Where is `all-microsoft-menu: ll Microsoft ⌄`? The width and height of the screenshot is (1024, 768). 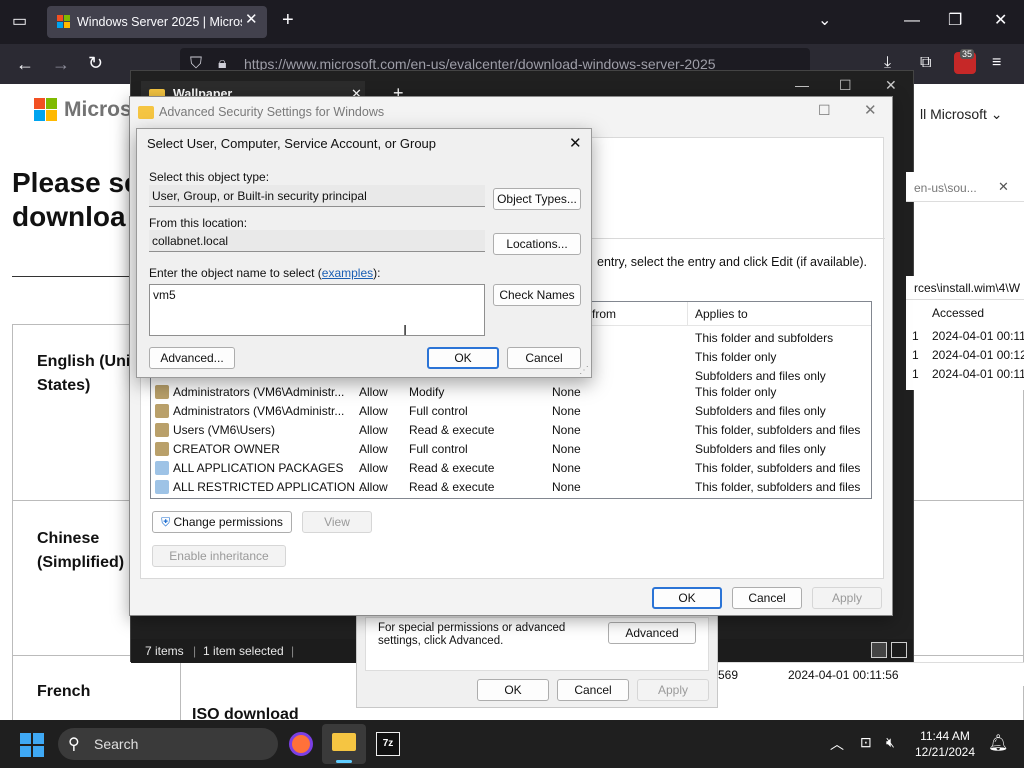
all-microsoft-menu: ll Microsoft ⌄ is located at coordinates (961, 114).